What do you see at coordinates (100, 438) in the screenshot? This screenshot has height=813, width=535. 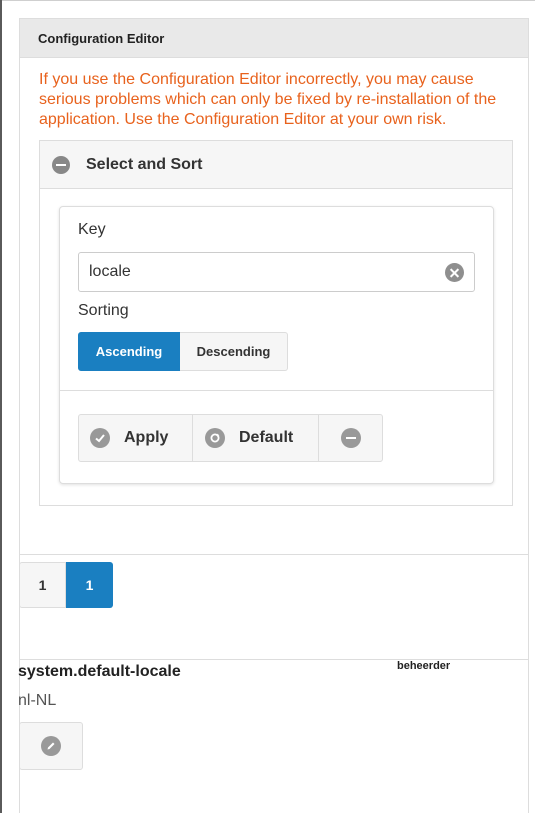 I see `check-icon` at bounding box center [100, 438].